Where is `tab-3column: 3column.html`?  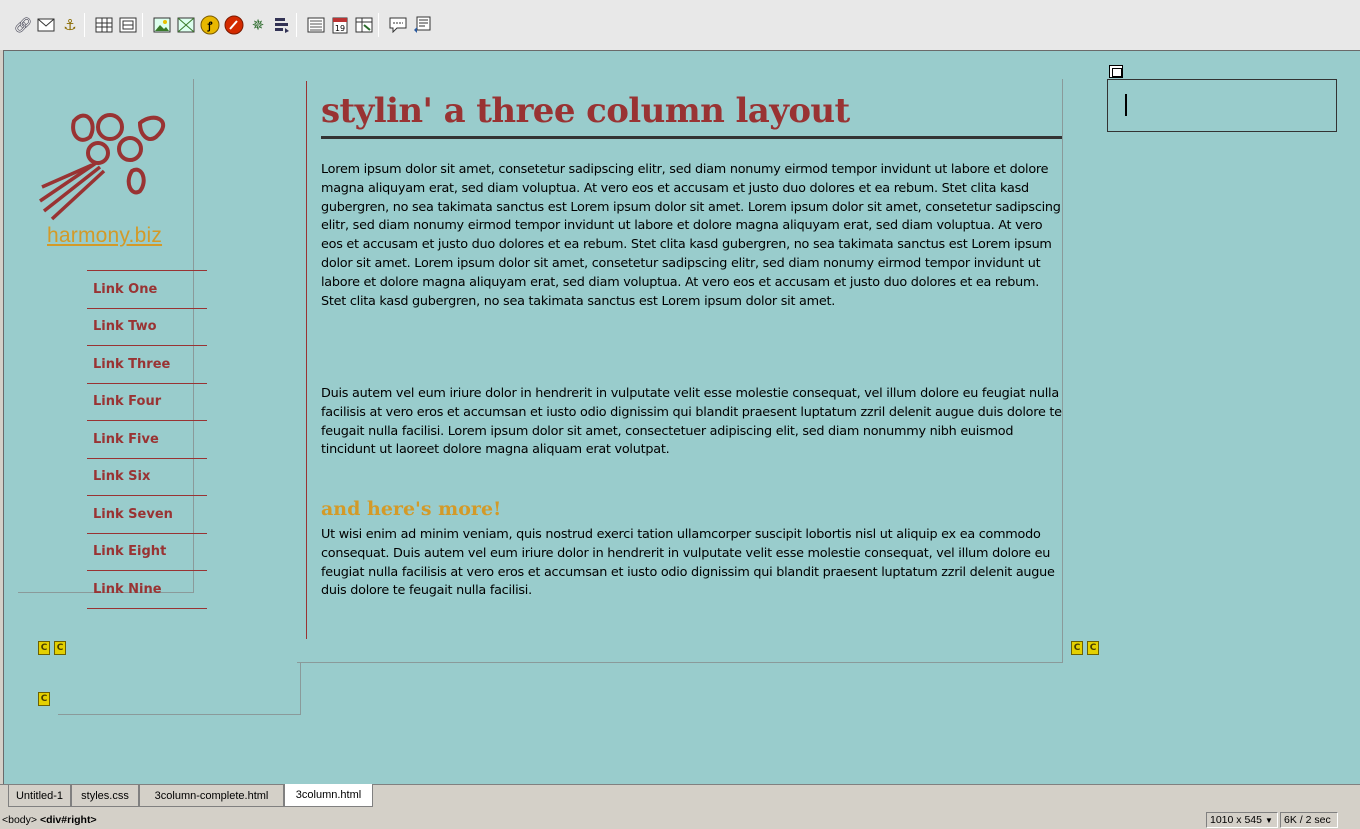
tab-3column: 3column.html is located at coordinates (328, 795).